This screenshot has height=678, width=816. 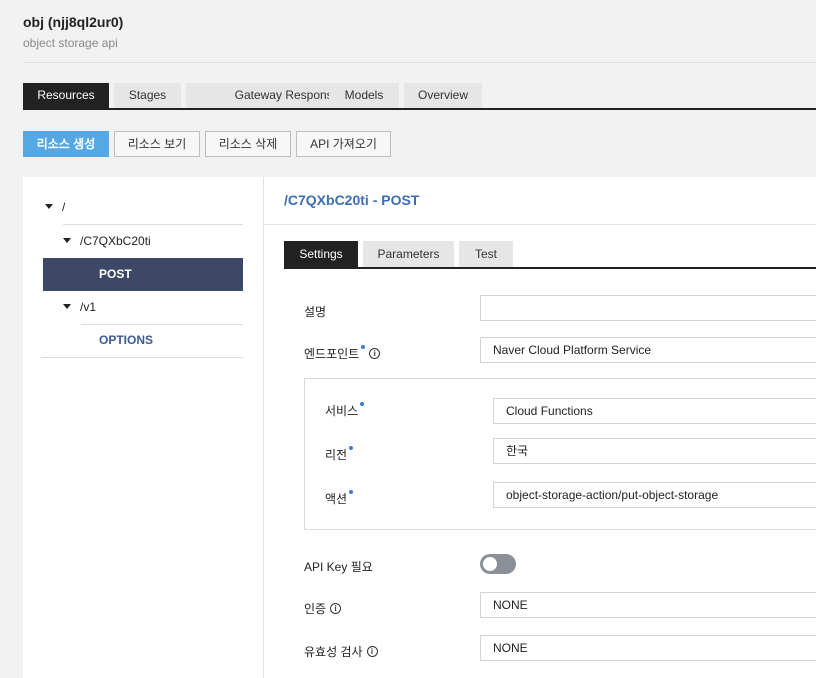 I want to click on endpoint-select: Naver Cloud Platform Service, so click(x=648, y=350).